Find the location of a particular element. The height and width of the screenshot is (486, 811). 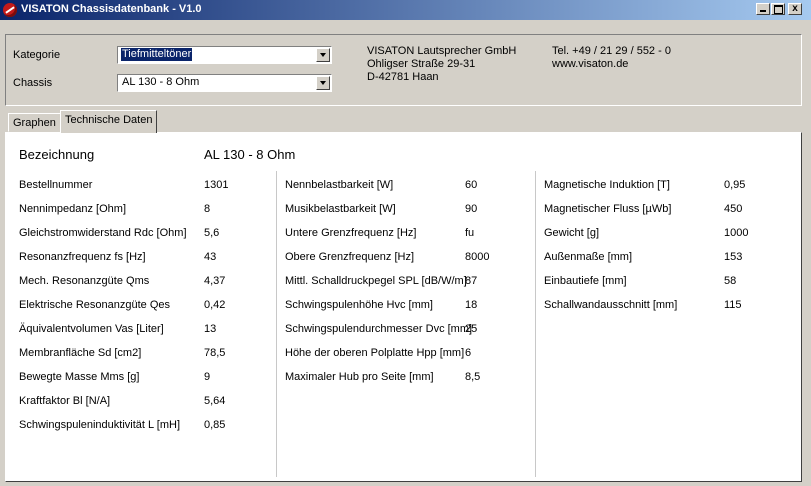

chassis-select: AL 130 - 8 Ohm is located at coordinates (224, 83).